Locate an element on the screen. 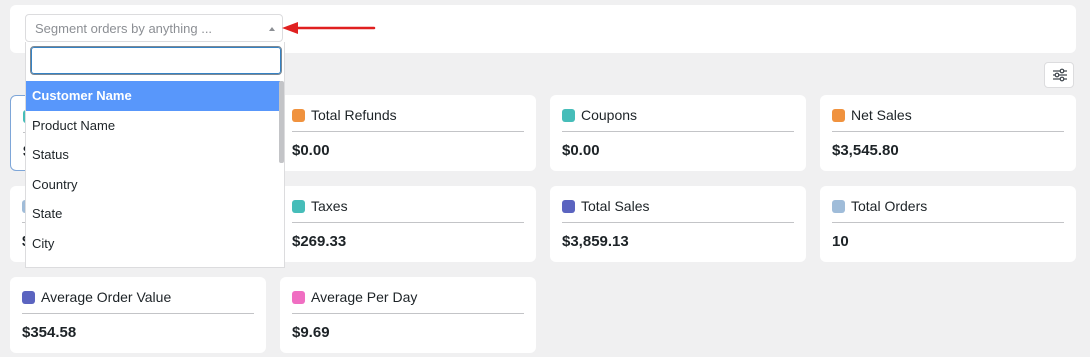 The image size is (1090, 357). metric-card-total-sales: Total Sales $3,859.13 is located at coordinates (678, 224).